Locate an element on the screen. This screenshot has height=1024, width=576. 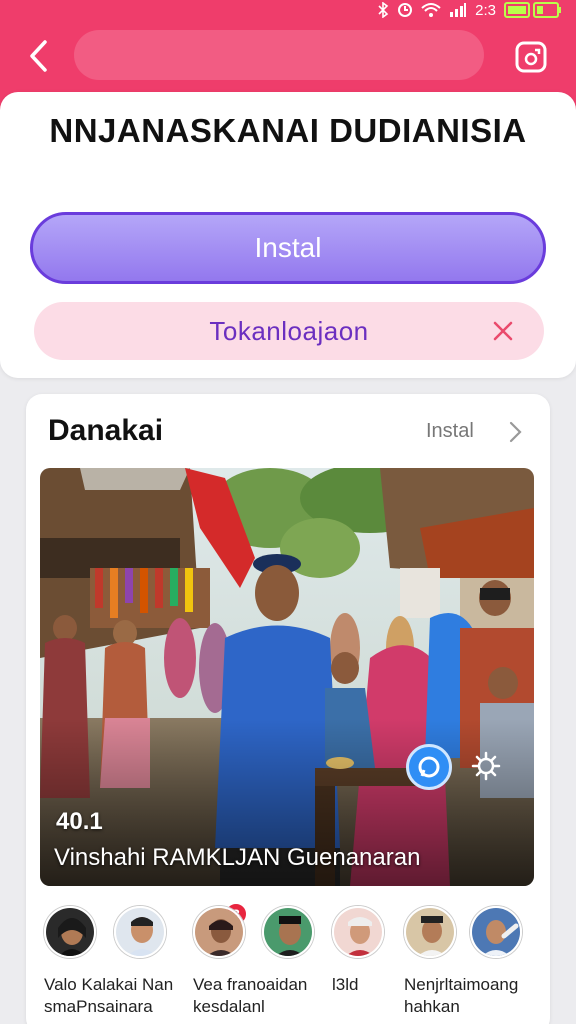
person-name: Nenjrltaimoang hahkan is located at coordinates (461, 995).